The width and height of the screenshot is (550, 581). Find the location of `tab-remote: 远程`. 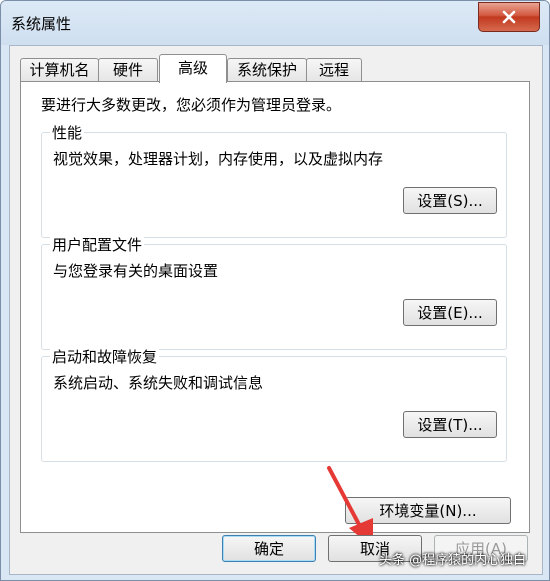

tab-remote: 远程 is located at coordinates (334, 70).